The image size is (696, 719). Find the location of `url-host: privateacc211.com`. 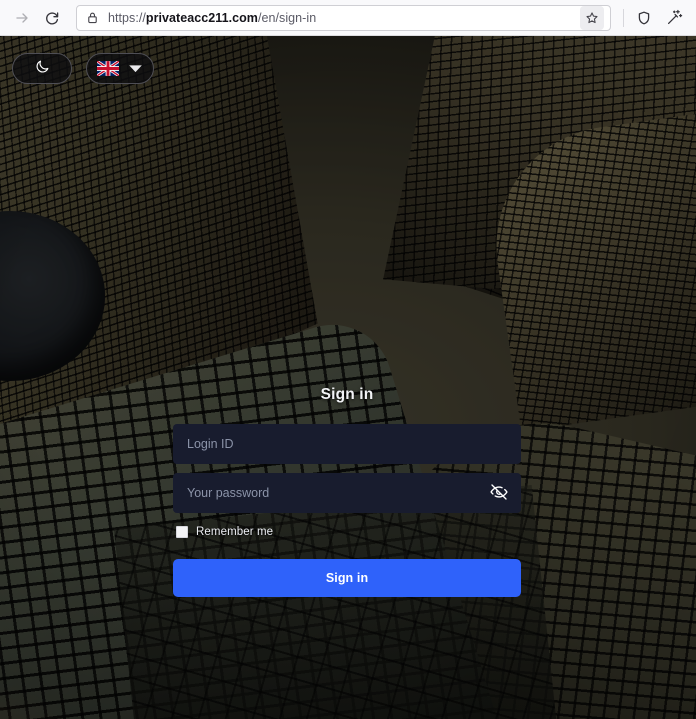

url-host: privateacc211.com is located at coordinates (201, 17).